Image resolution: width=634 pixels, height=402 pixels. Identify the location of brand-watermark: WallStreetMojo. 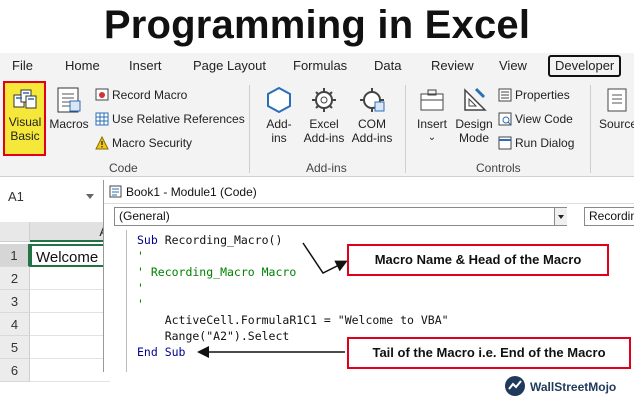
(560, 386).